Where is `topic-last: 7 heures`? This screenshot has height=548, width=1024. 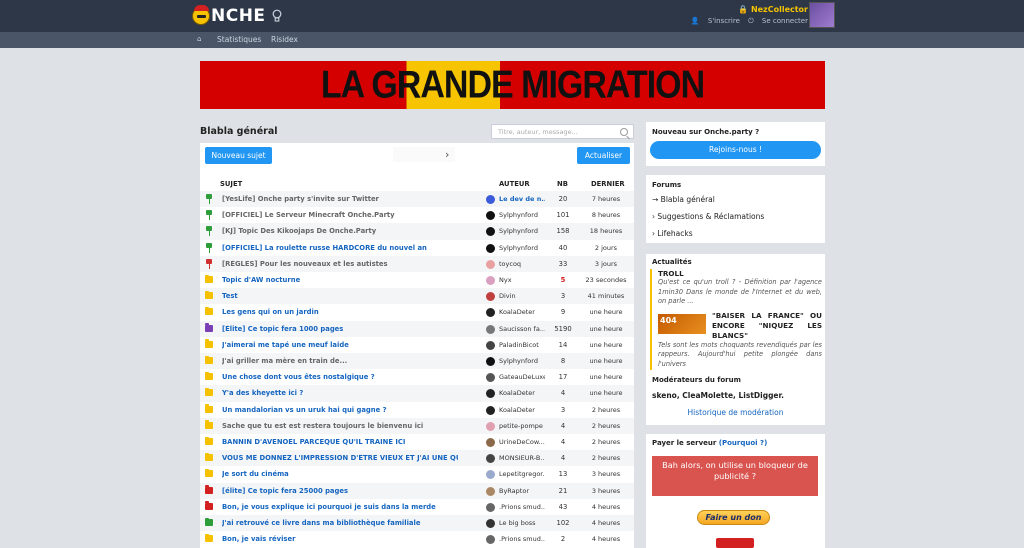
topic-last: 7 heures is located at coordinates (606, 199).